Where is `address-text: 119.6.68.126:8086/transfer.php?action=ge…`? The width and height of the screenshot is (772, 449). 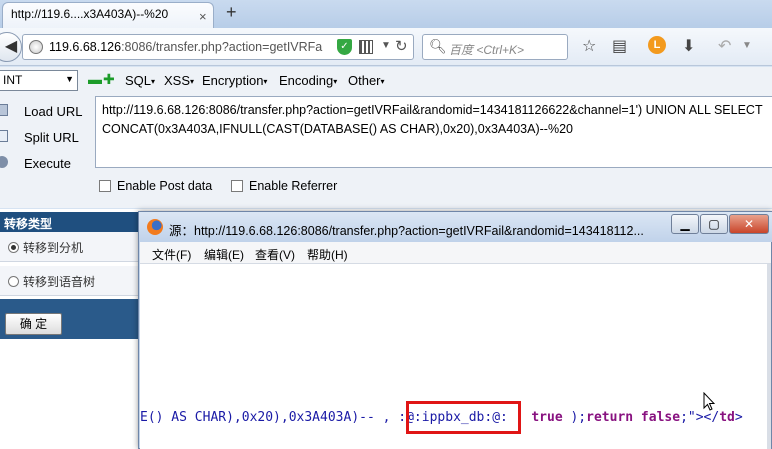
address-text: 119.6.68.126:8086/transfer.php?action=ge… is located at coordinates (192, 47).